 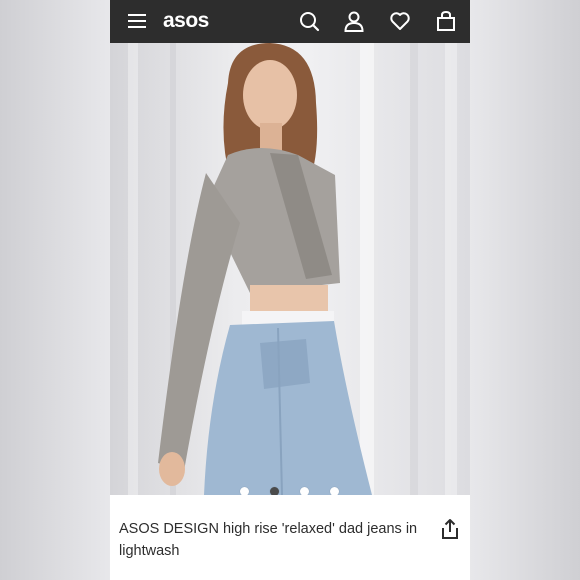 What do you see at coordinates (290, 21) in the screenshot?
I see `top-navigation-bar: asos` at bounding box center [290, 21].